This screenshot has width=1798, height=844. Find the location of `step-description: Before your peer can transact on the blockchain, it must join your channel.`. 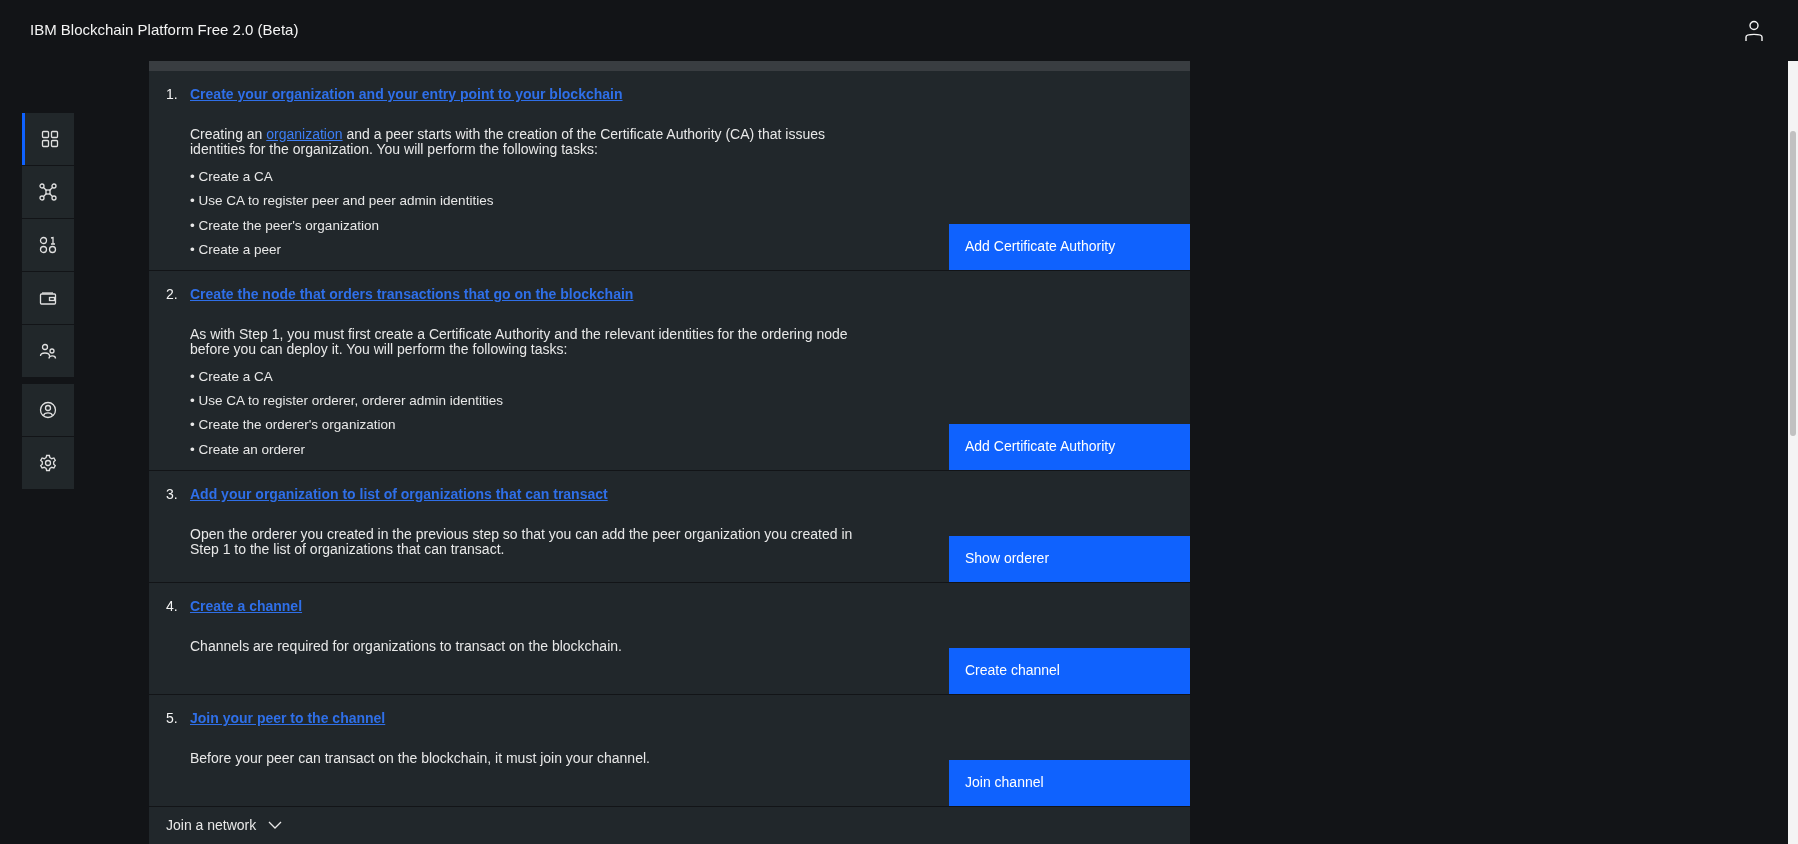

step-description: Before your peer can transact on the blockchain, it must join your channel. is located at coordinates (420, 758).